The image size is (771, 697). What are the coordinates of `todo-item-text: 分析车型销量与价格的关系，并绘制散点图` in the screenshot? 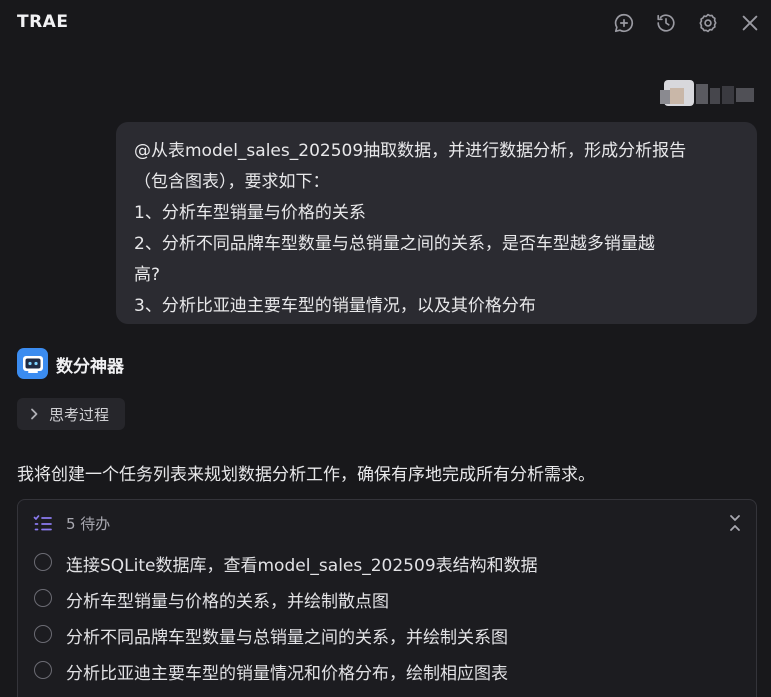 It's located at (227, 602).